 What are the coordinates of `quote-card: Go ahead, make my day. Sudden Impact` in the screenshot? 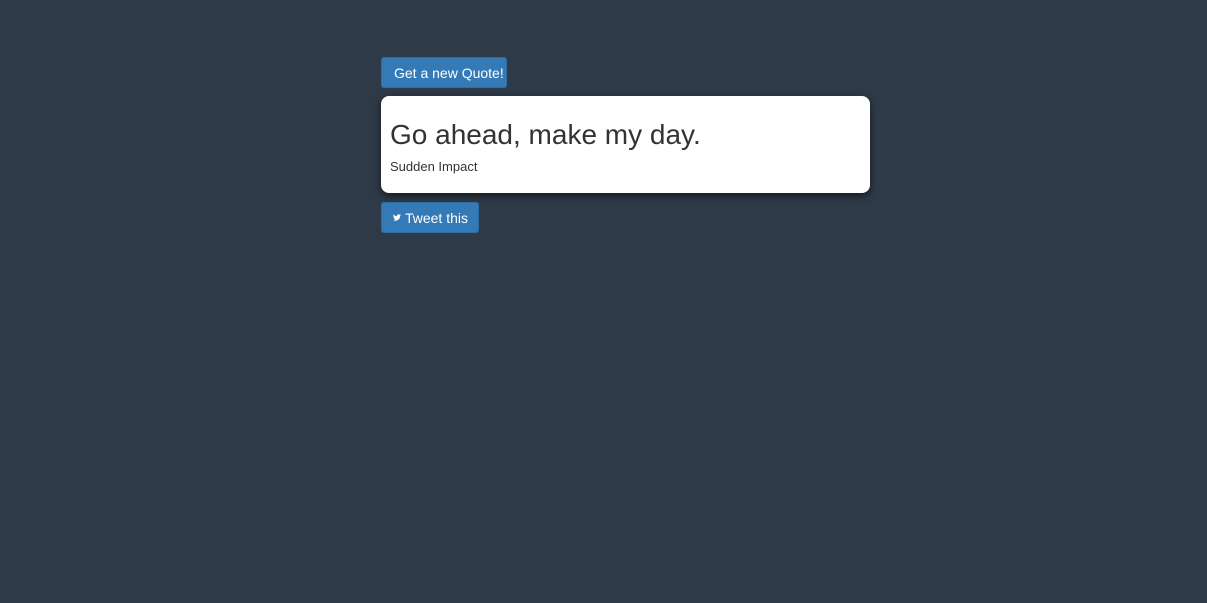 It's located at (625, 144).